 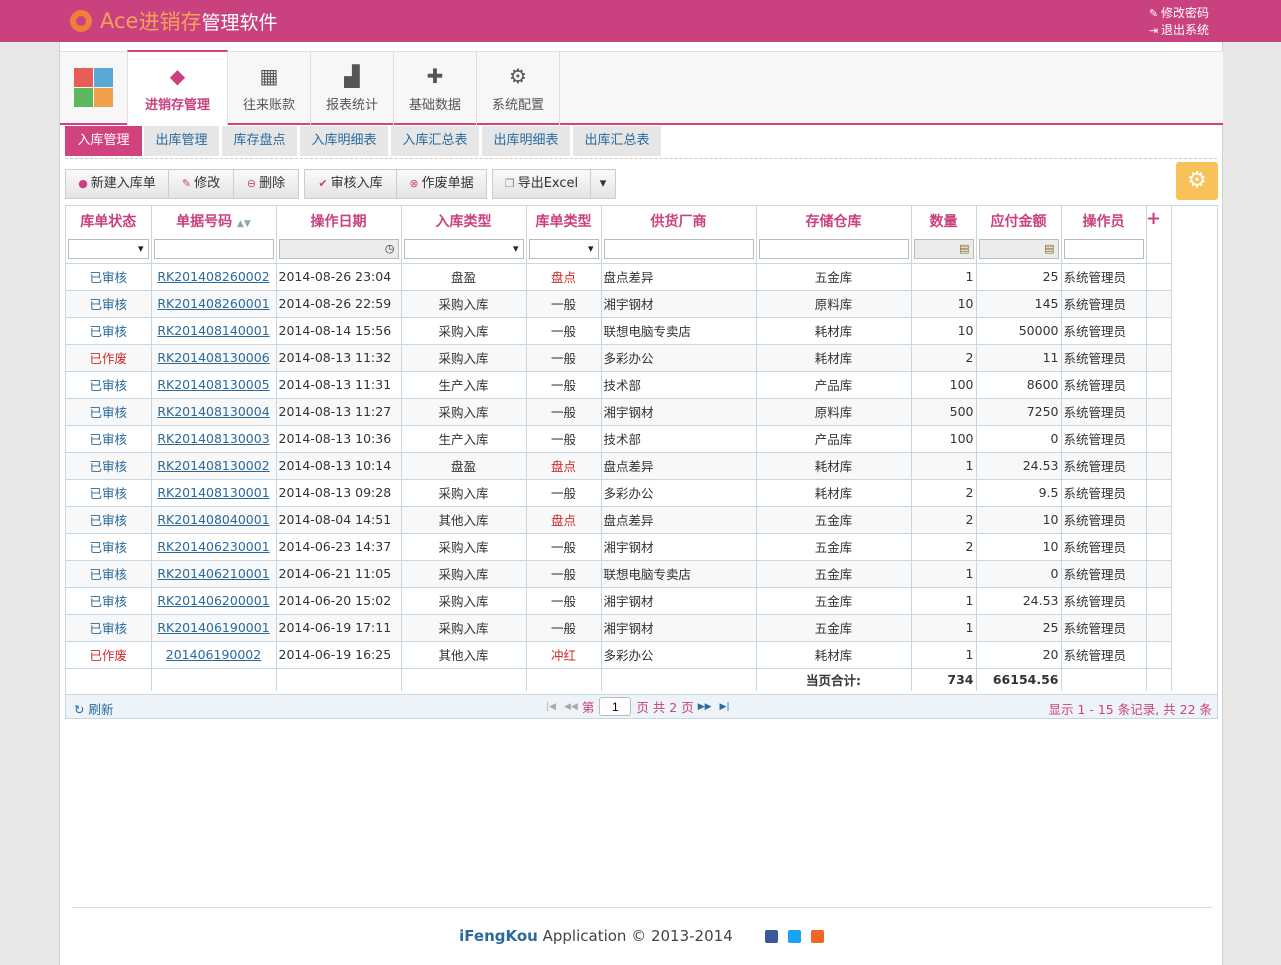 I want to click on change-password-link: ✎ 修改密码, so click(x=1179, y=13).